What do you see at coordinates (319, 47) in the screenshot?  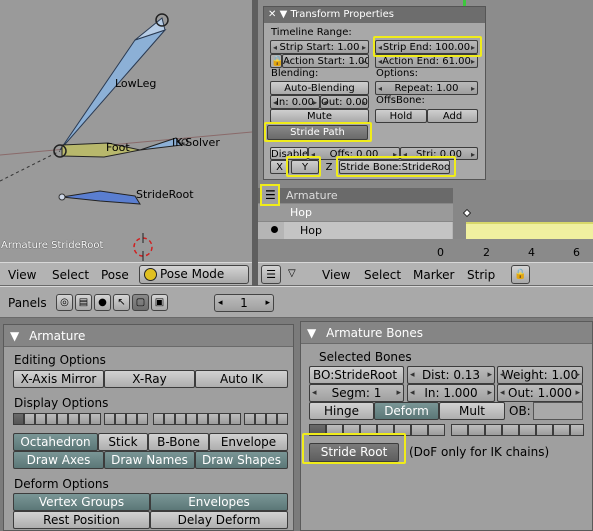 I see `strip-start-field: Strip Start: 1.00` at bounding box center [319, 47].